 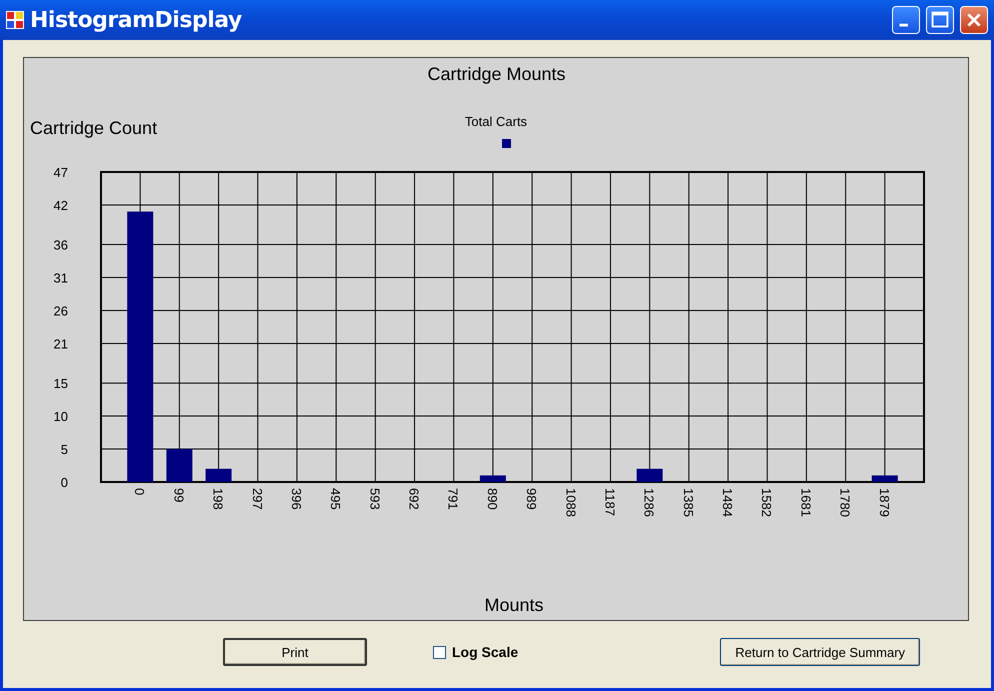 What do you see at coordinates (94, 128) in the screenshot?
I see `y-axis-title: Cartridge Count` at bounding box center [94, 128].